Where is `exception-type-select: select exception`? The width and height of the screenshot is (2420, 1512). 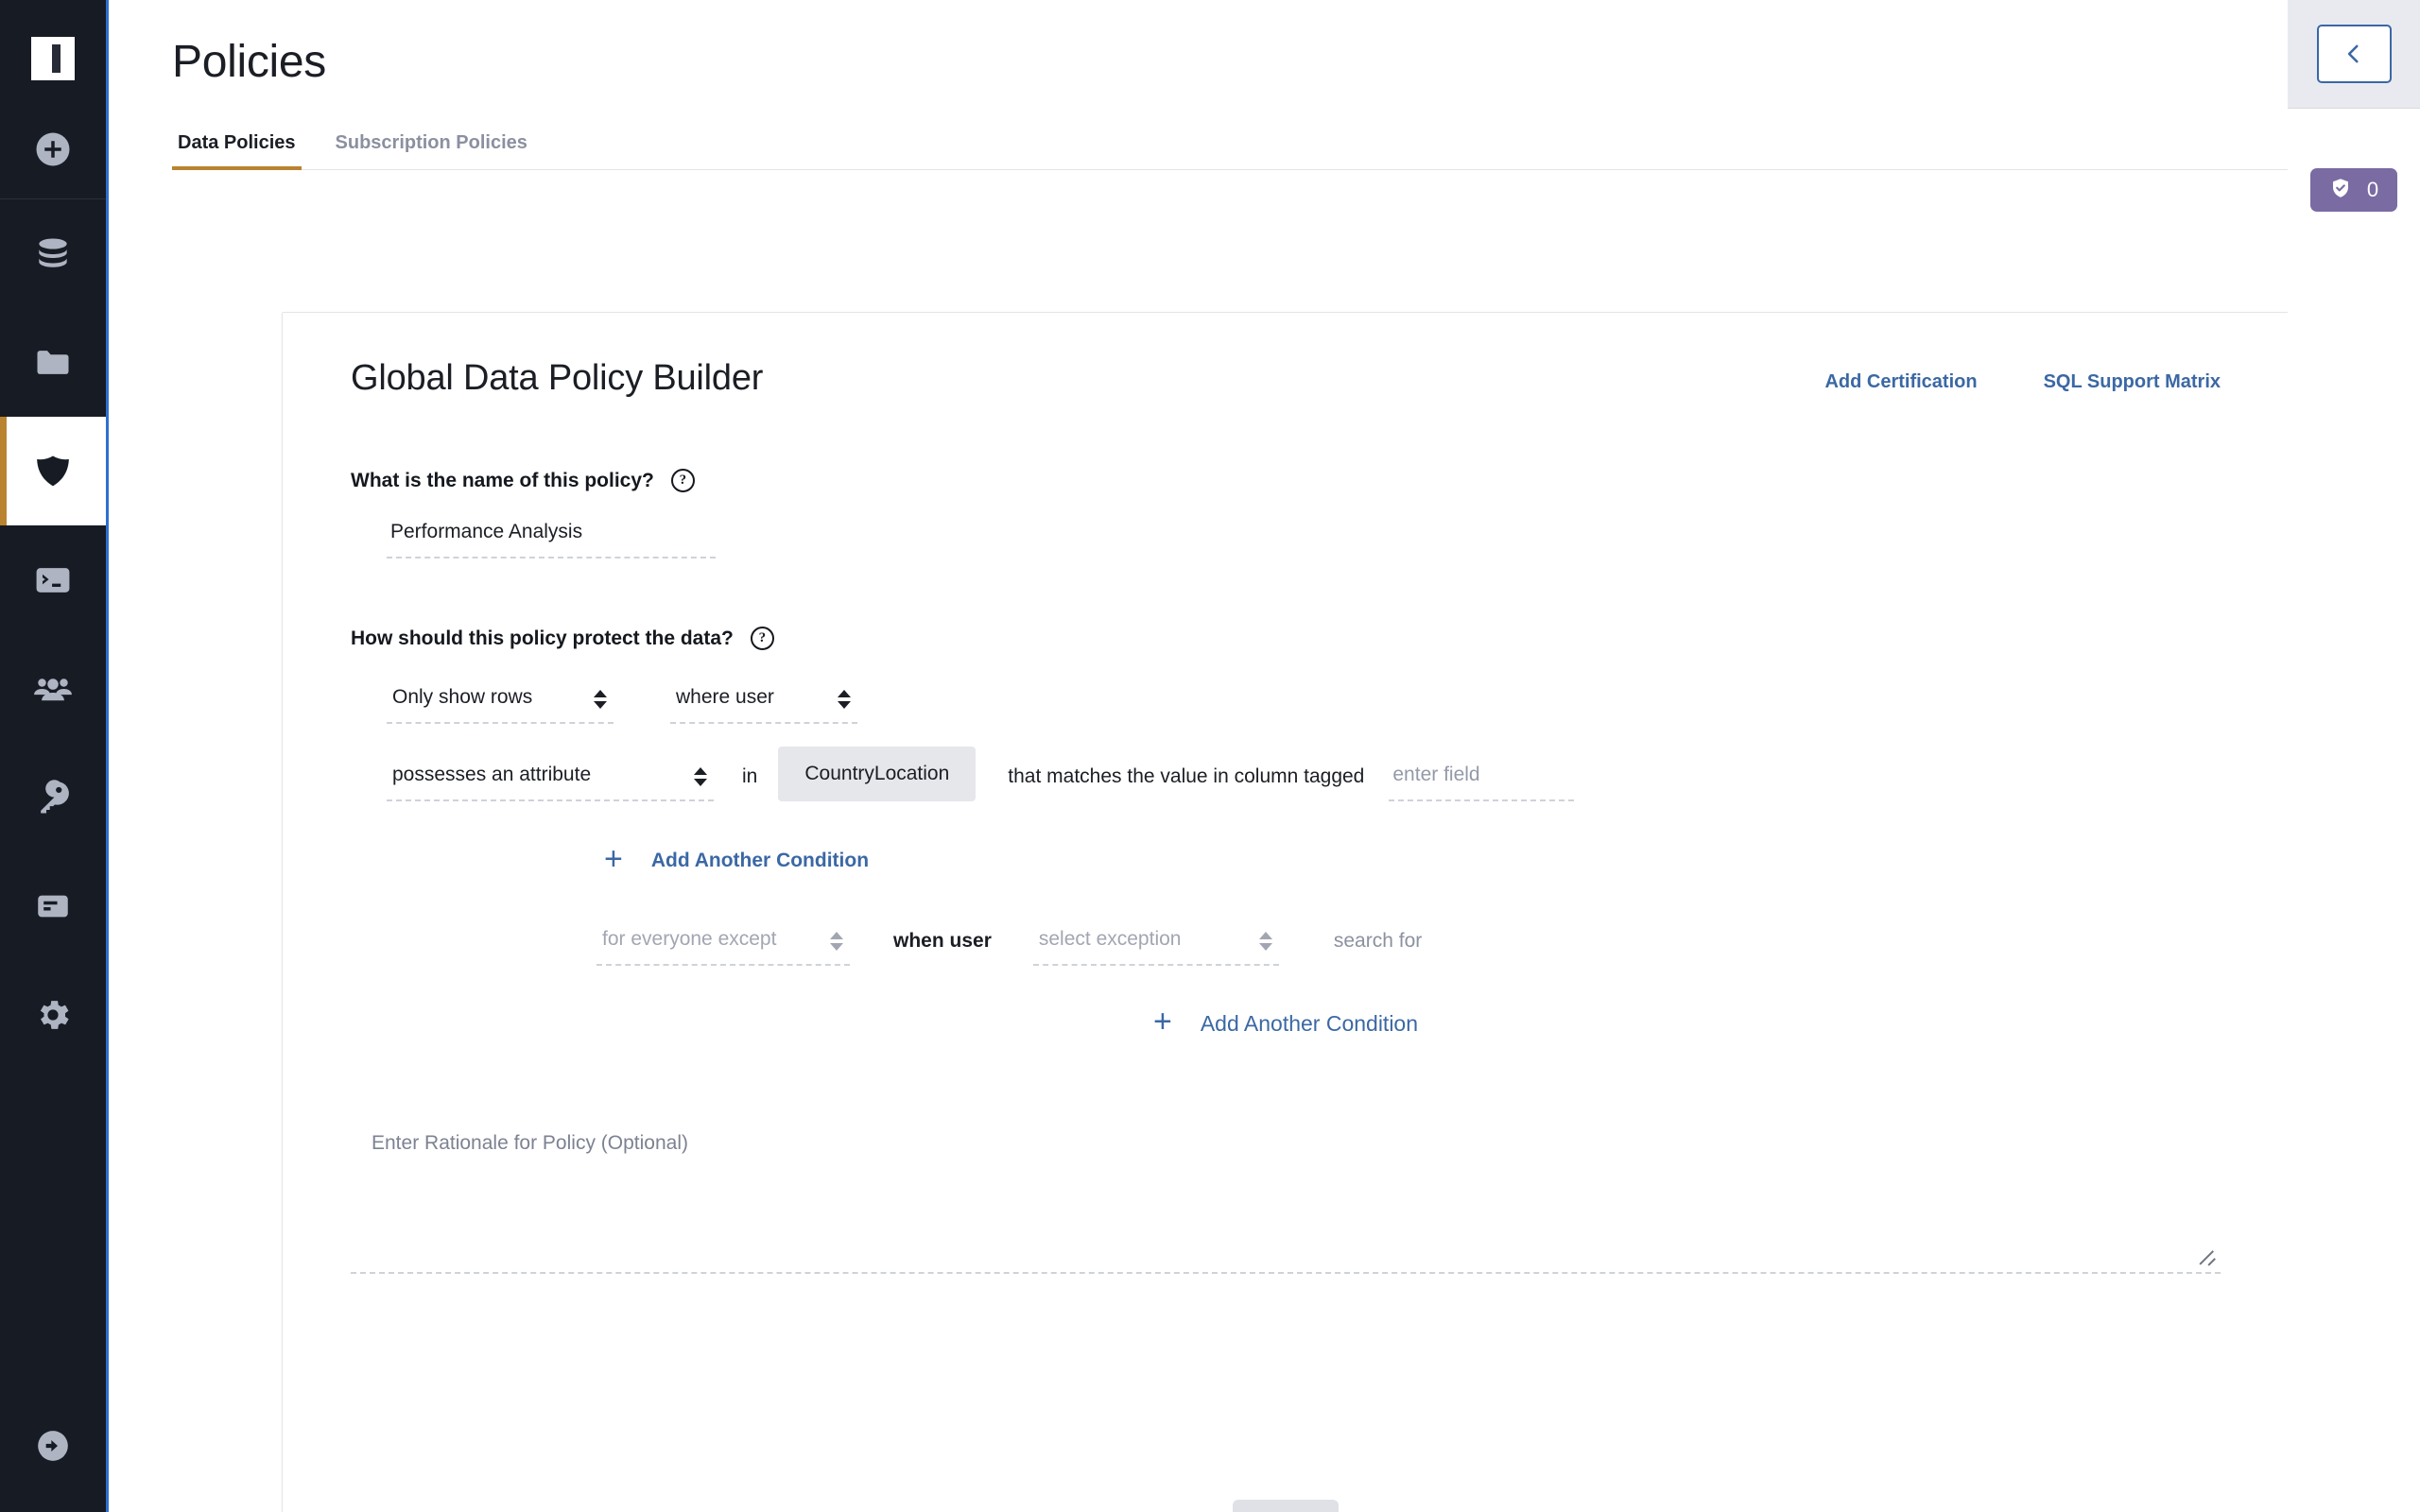 exception-type-select: select exception is located at coordinates (1155, 946).